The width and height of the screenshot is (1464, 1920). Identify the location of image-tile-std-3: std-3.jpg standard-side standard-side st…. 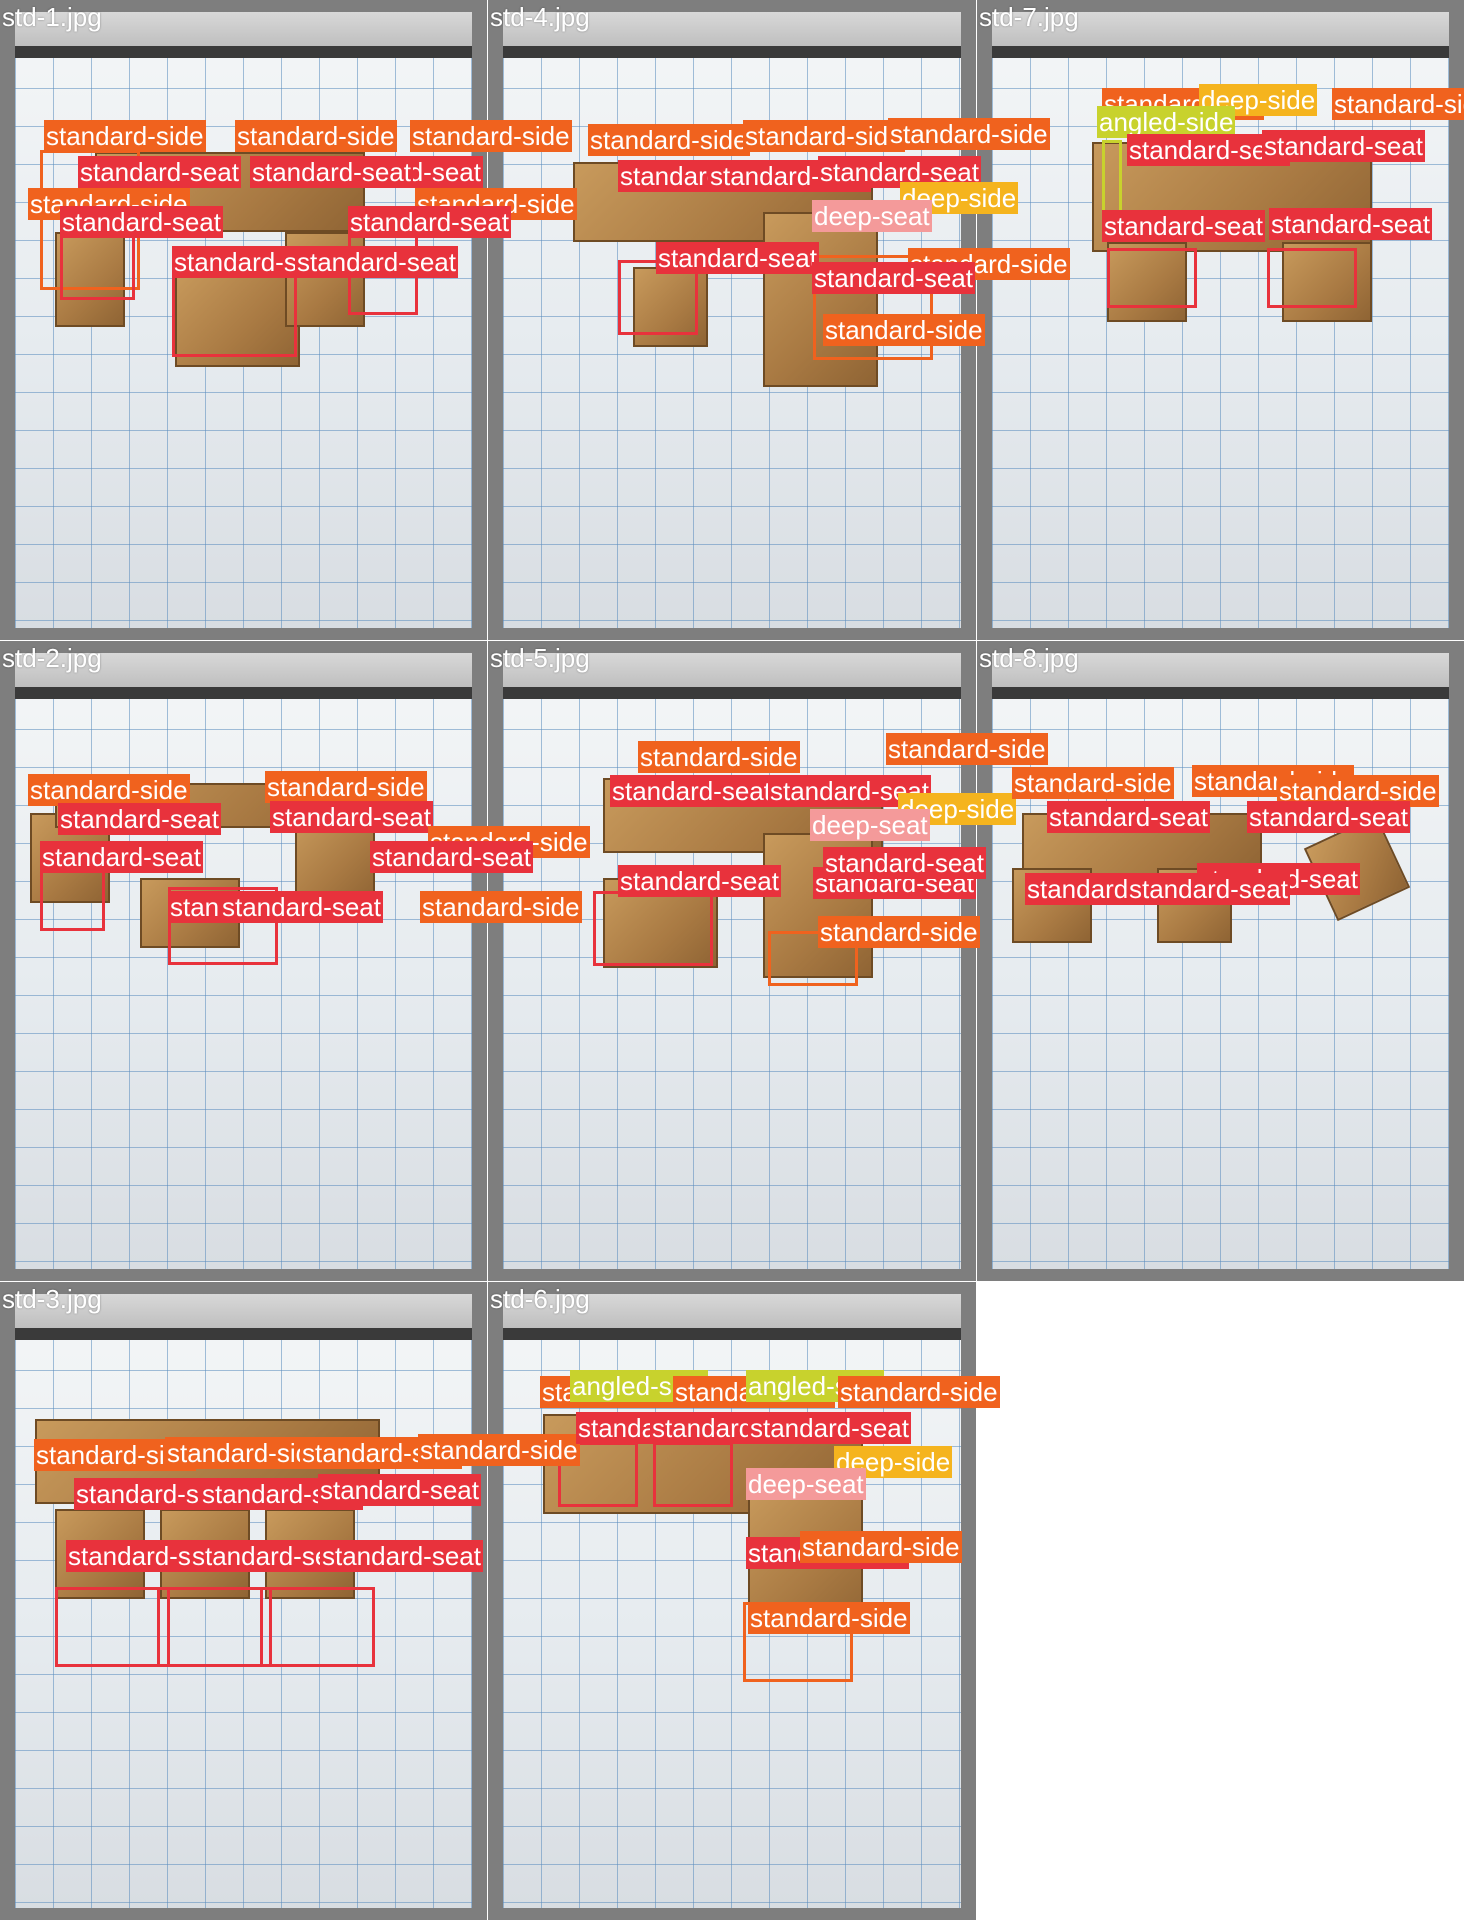
(290, 1601).